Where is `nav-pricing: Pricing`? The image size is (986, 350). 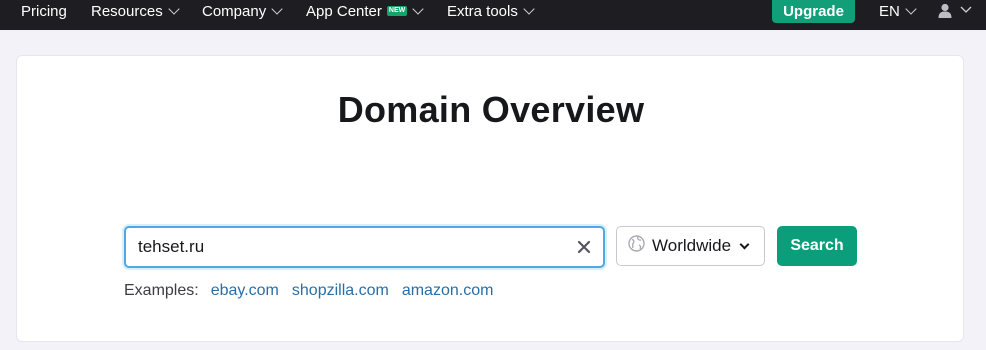 nav-pricing: Pricing is located at coordinates (44, 11).